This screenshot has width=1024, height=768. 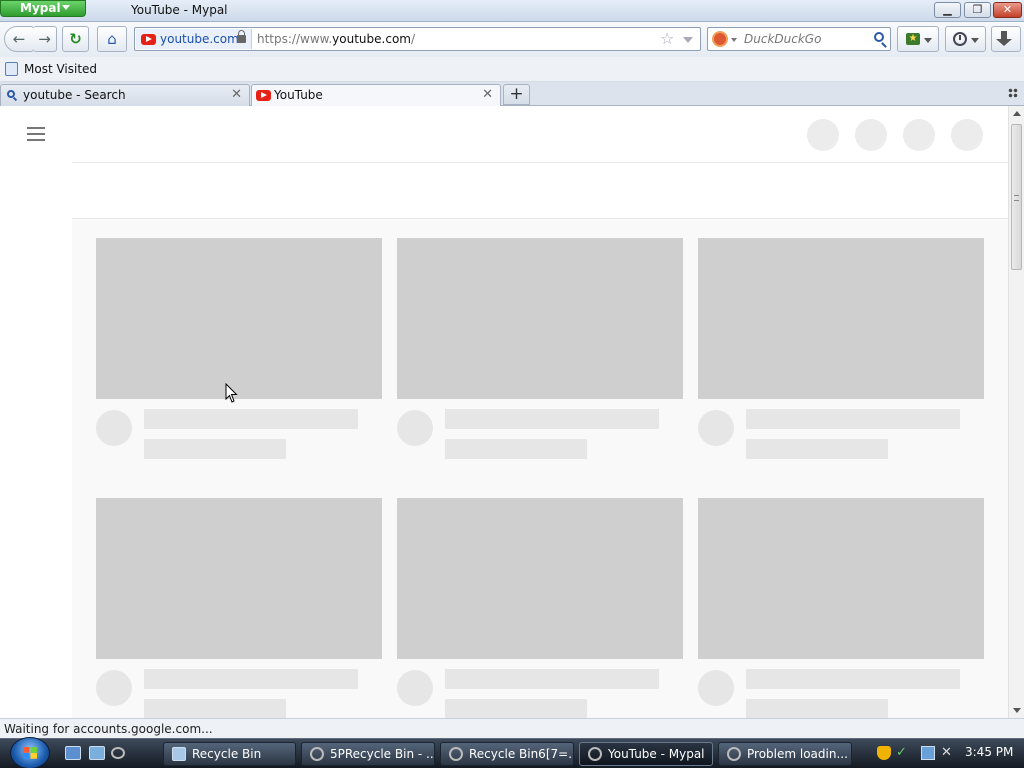 I want to click on scrollbar-thumb, so click(x=1016, y=197).